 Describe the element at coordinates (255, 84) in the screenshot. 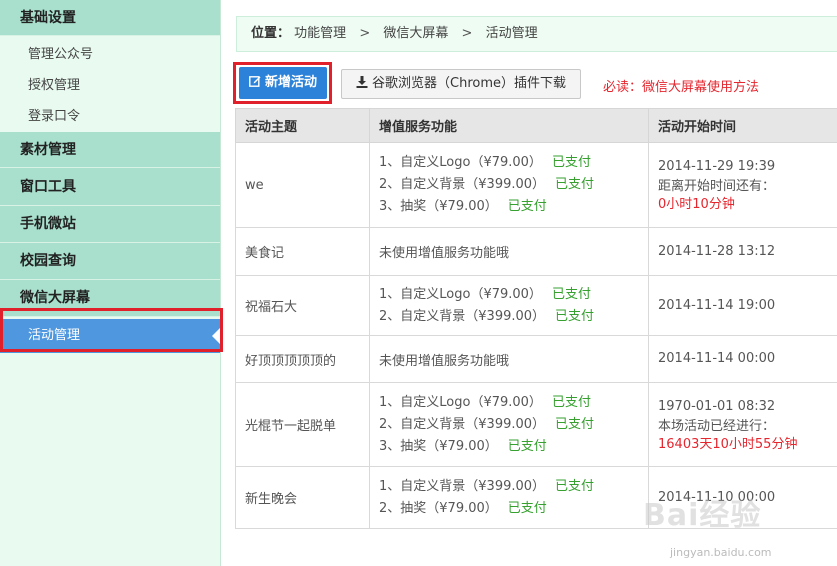

I see `edit-icon` at that location.